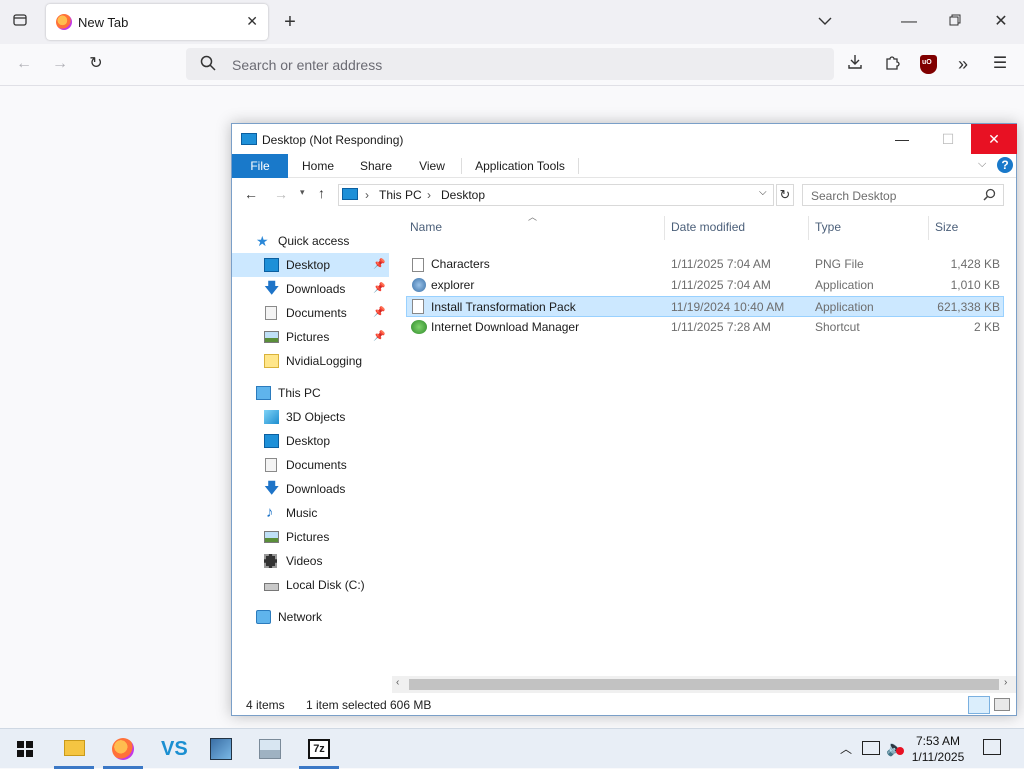 This screenshot has height=769, width=1024. What do you see at coordinates (763, 192) in the screenshot?
I see `address-dropdown-icon: ⌵` at bounding box center [763, 192].